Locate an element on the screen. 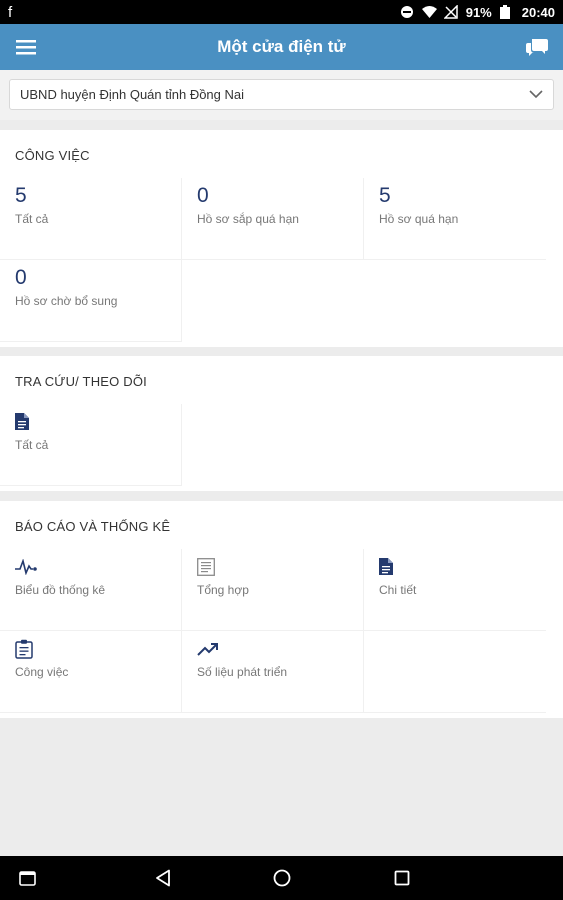  org-select-dropdown: UBND huyện Định Quán tỉnh Đồng Nai is located at coordinates (281, 94).